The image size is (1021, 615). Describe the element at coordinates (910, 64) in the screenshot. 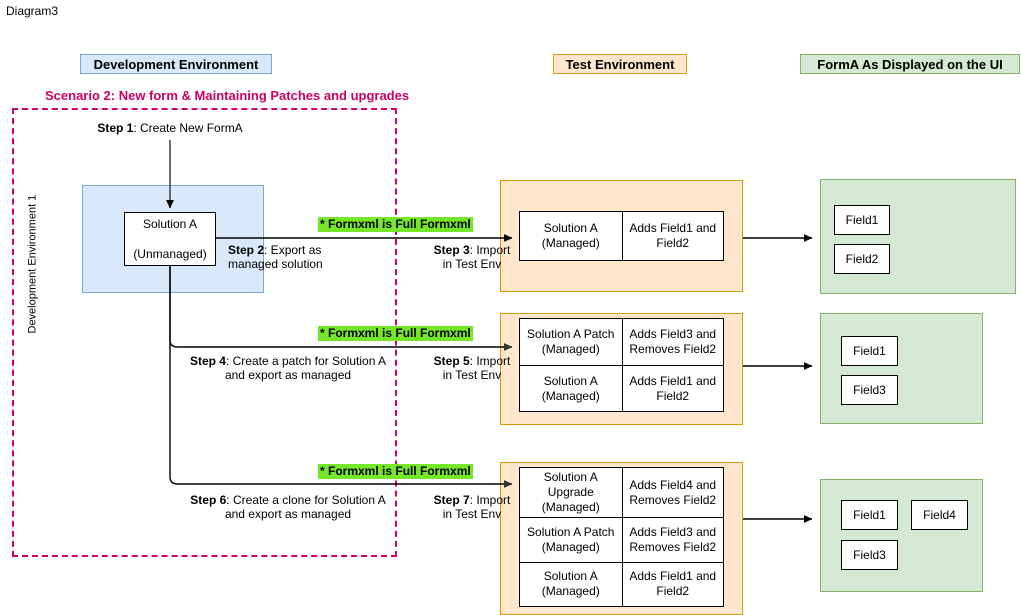

I see `legend-forma-ui: FormA As Displayed on the UI` at that location.